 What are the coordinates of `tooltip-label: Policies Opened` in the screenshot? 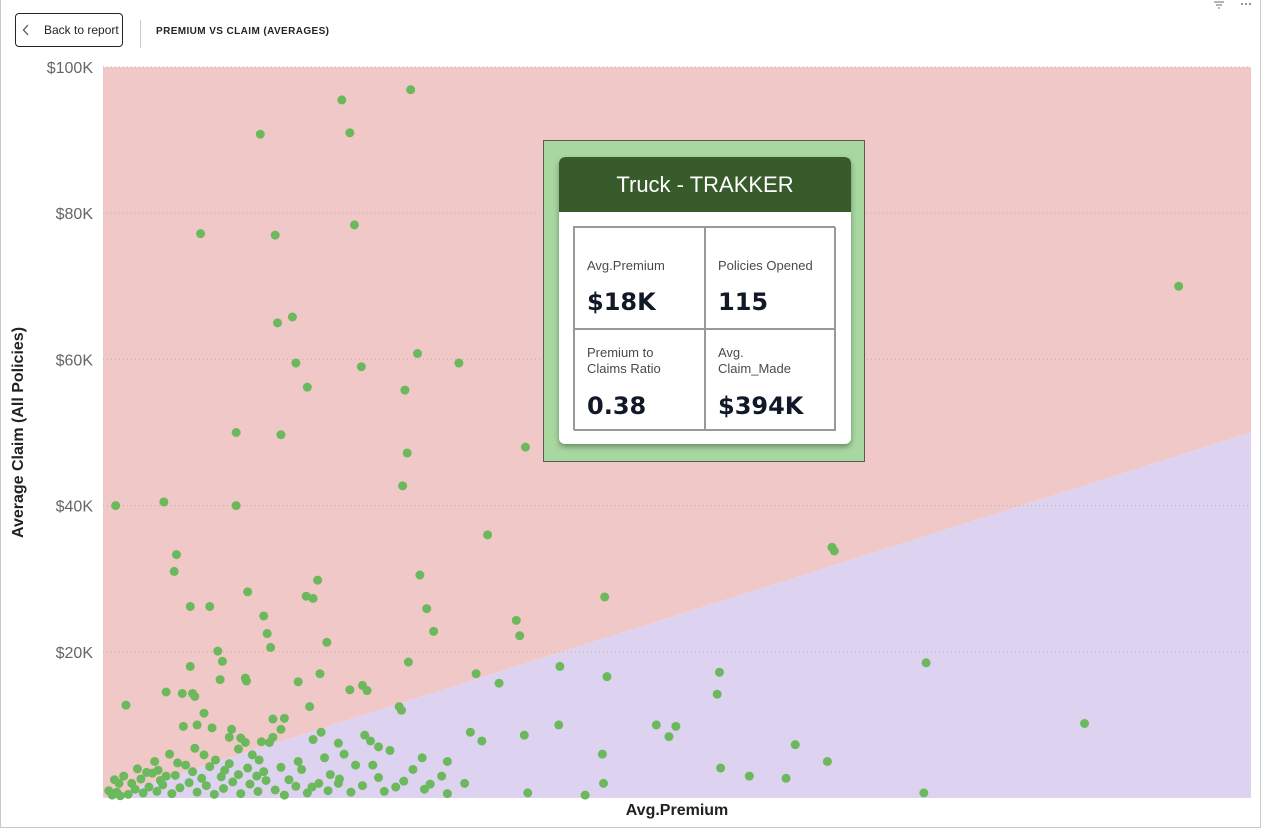 It's located at (765, 265).